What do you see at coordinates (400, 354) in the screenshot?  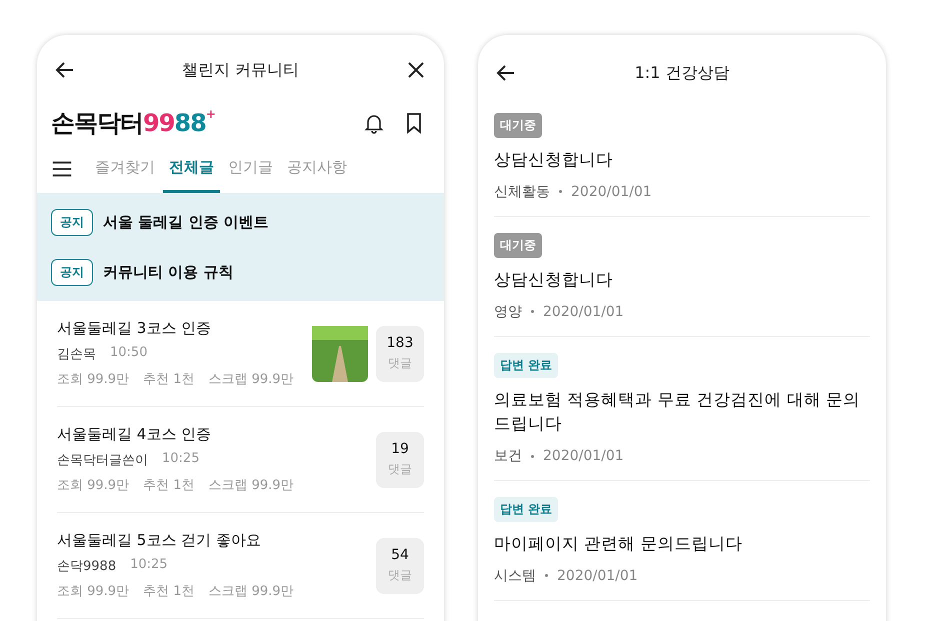 I see `comment-count: 183 댓글` at bounding box center [400, 354].